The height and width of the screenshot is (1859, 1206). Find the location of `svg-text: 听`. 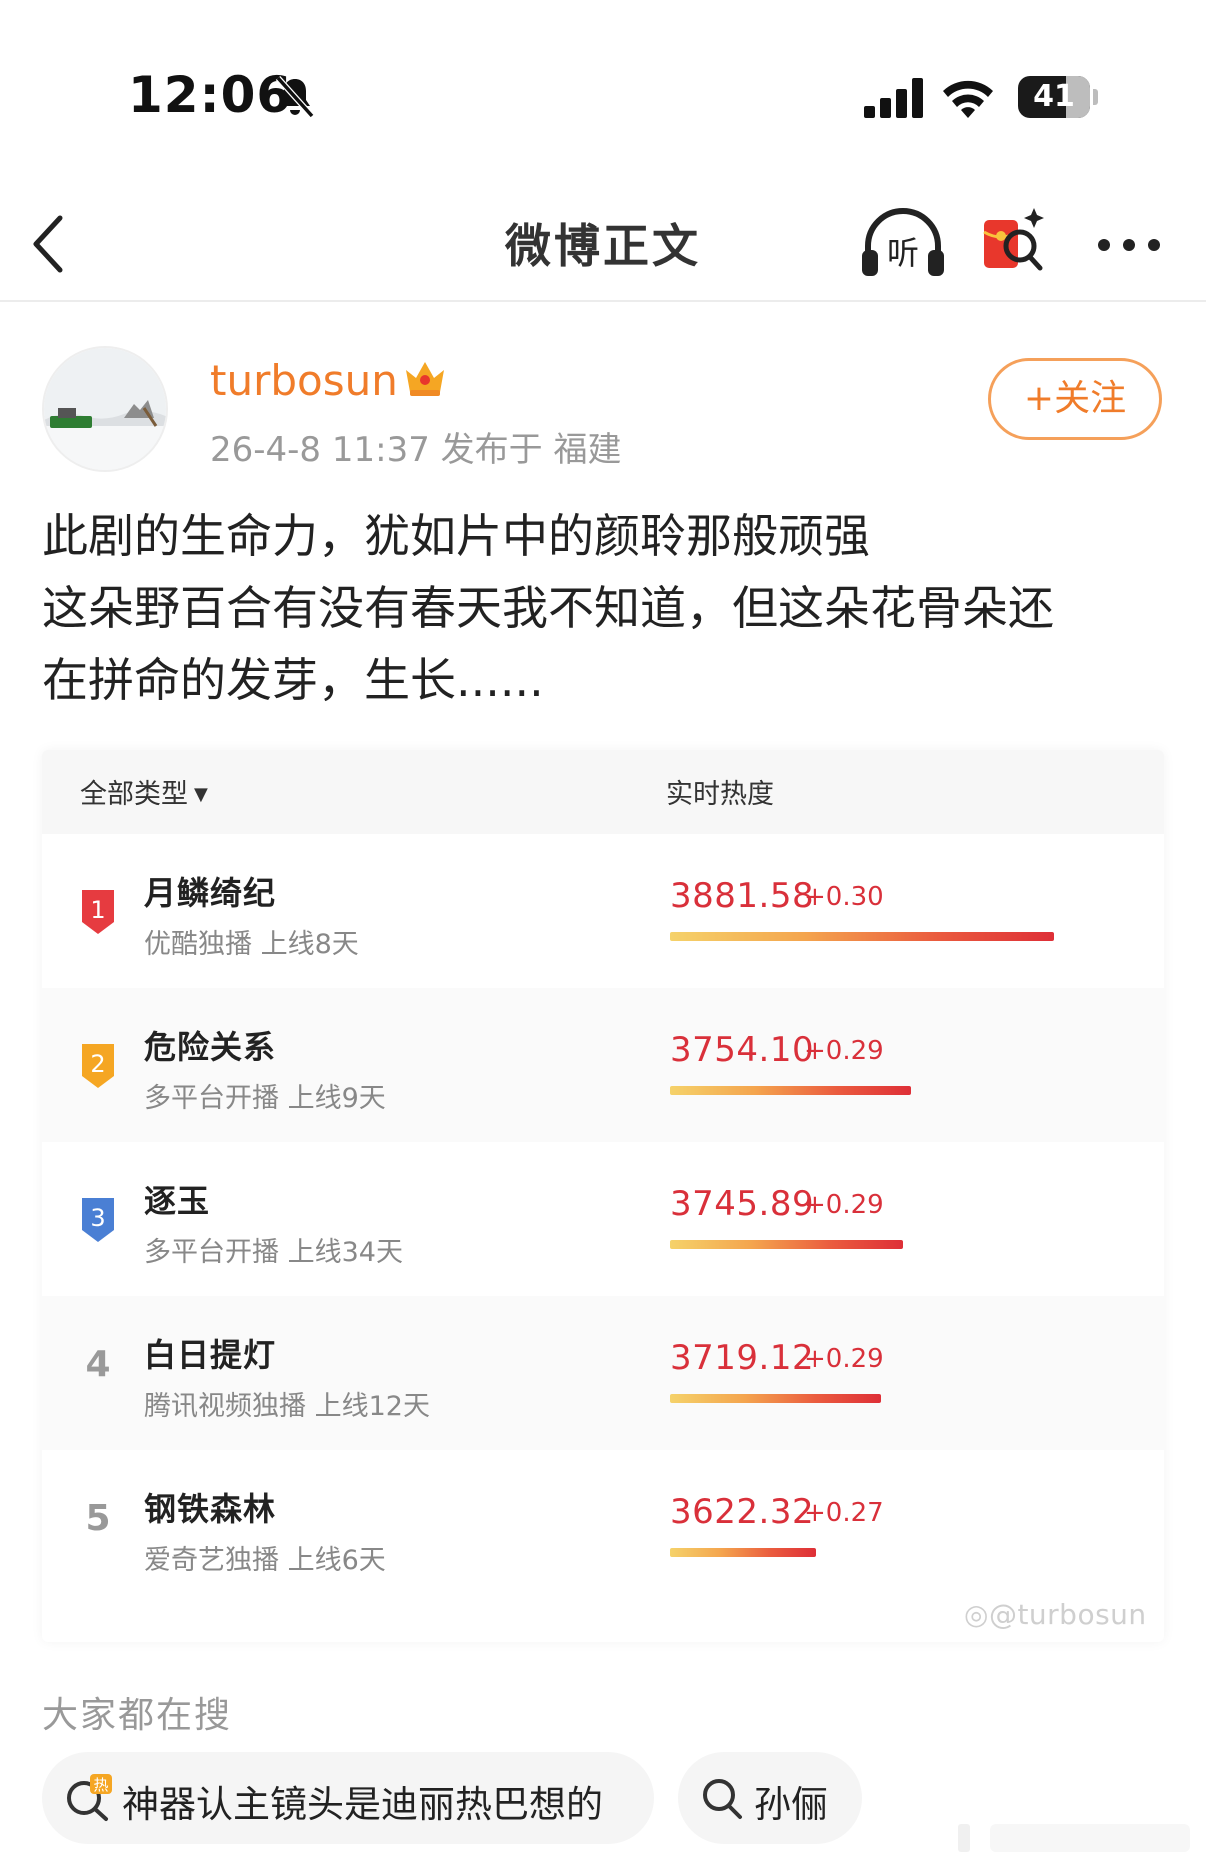

svg-text: 听 is located at coordinates (903, 253).